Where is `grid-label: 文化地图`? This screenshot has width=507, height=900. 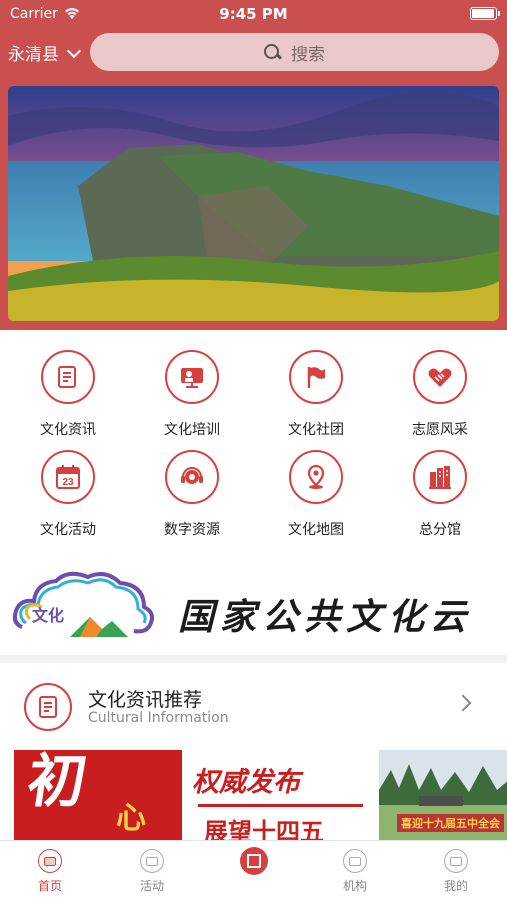
grid-label: 文化地图 is located at coordinates (316, 530).